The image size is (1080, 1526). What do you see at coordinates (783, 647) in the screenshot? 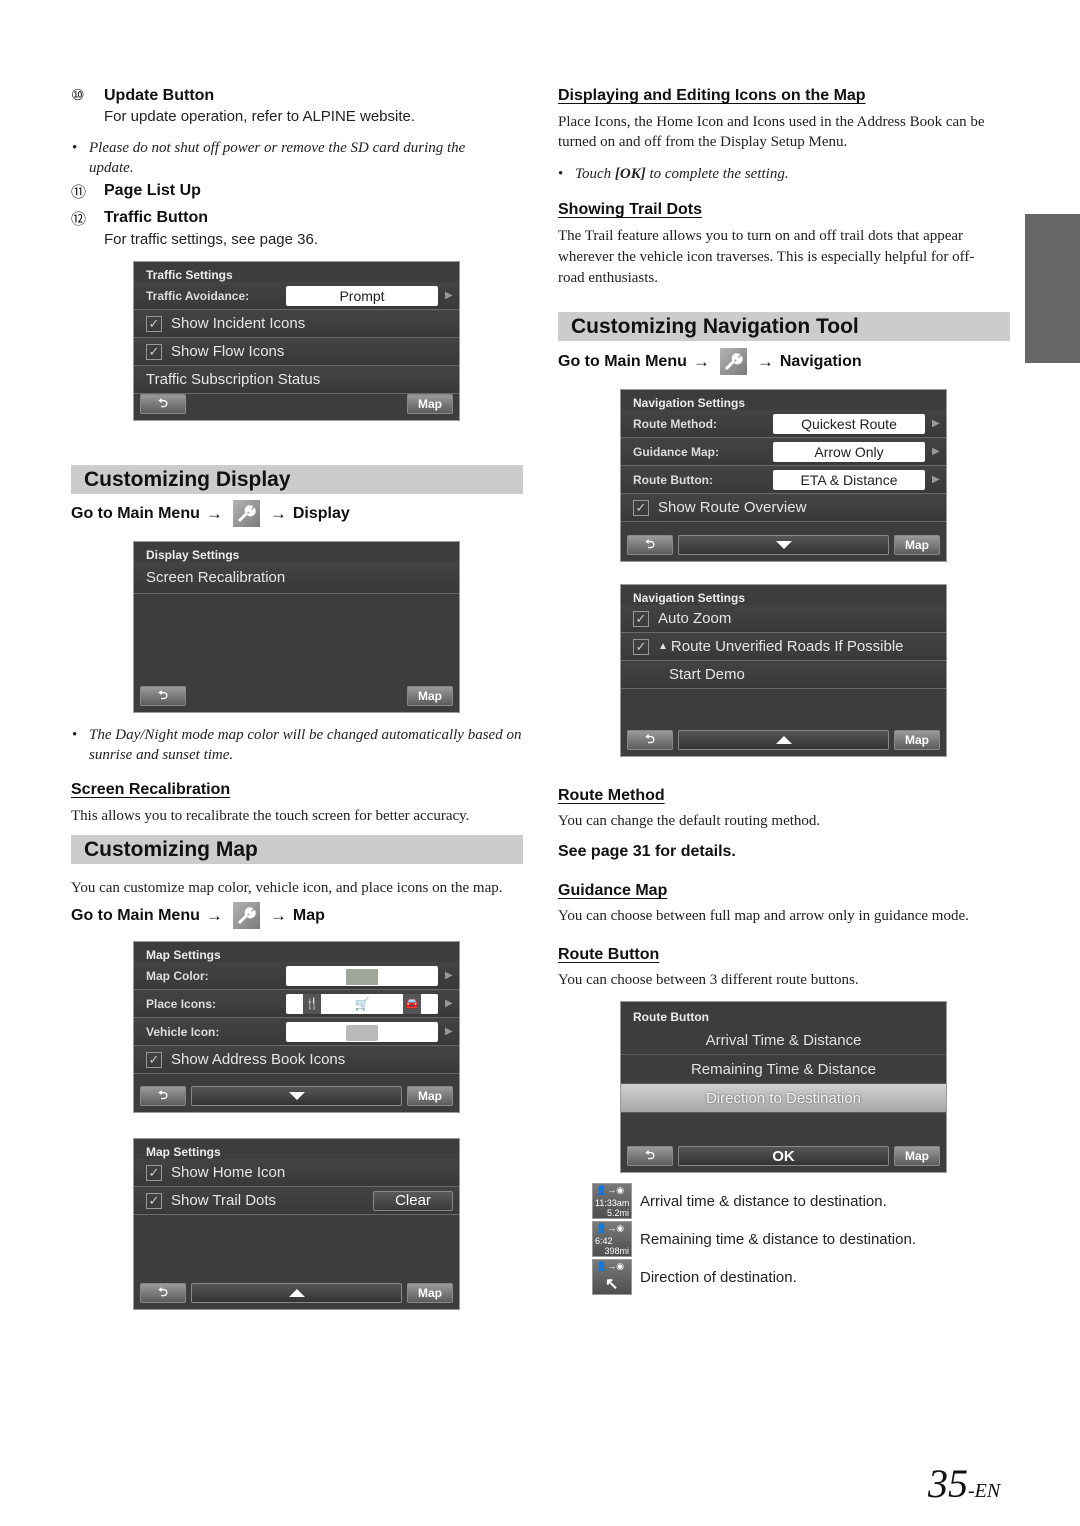
I see `route-unverified-roads-row: ✓ ▲ Route Unverified Roads If Possible` at bounding box center [783, 647].